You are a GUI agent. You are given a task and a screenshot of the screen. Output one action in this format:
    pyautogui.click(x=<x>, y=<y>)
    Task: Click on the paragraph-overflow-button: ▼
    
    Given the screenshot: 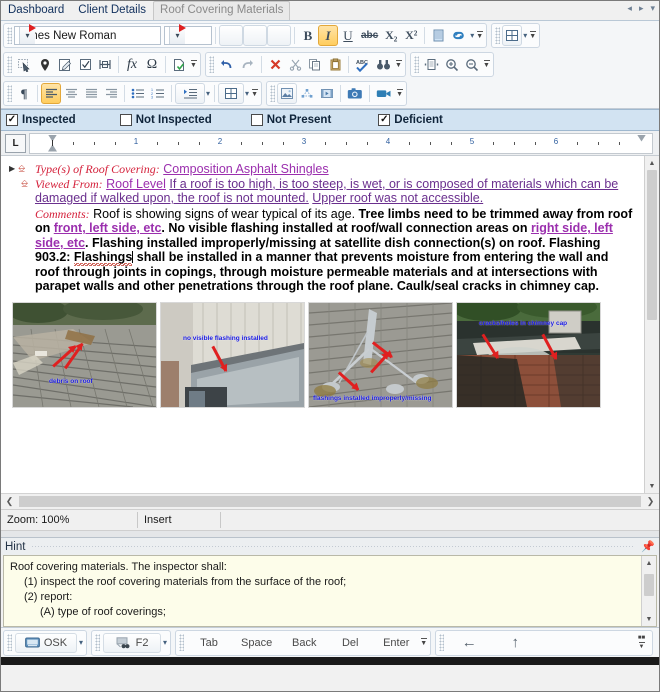 What is the action you would take?
    pyautogui.click(x=254, y=93)
    